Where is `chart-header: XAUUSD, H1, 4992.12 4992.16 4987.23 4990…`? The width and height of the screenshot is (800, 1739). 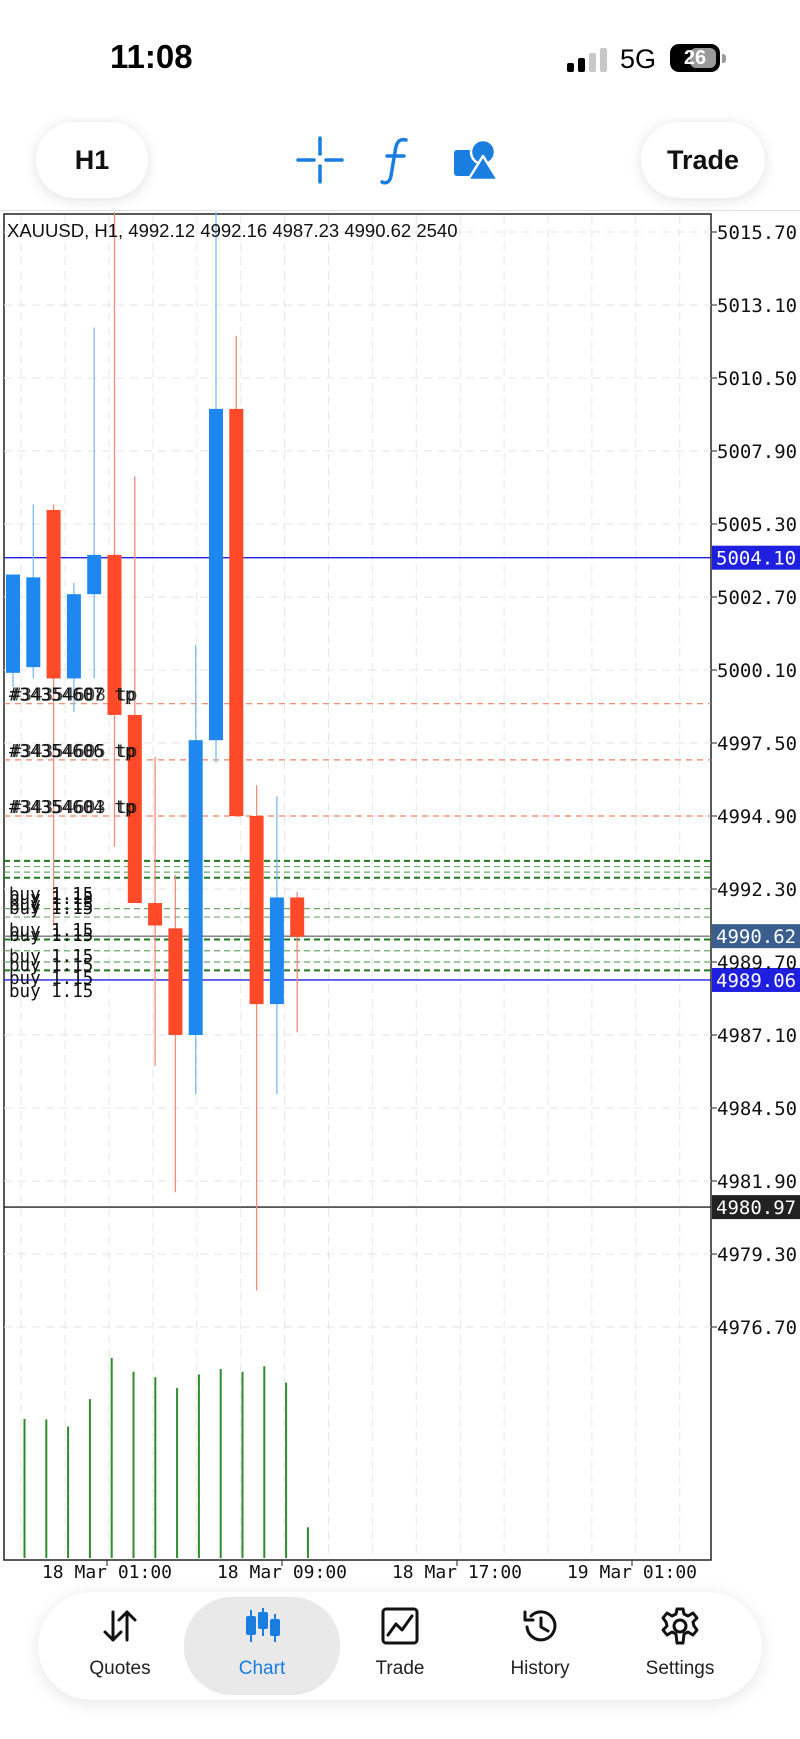
chart-header: XAUUSD, H1, 4992.12 4992.16 4987.23 4990… is located at coordinates (232, 230).